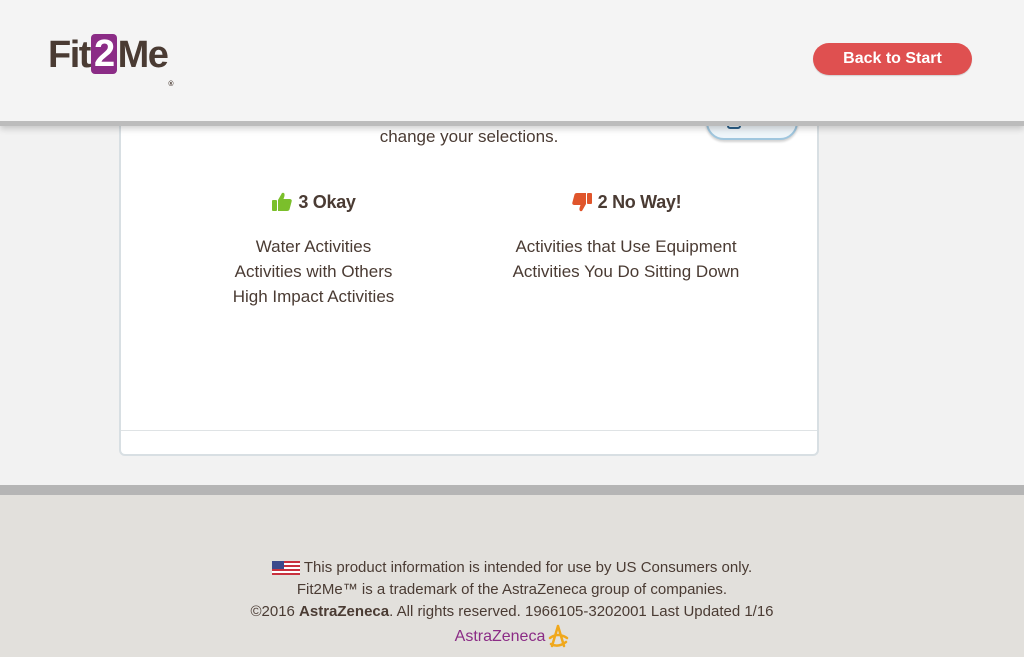 The height and width of the screenshot is (657, 1024). Describe the element at coordinates (469, 430) in the screenshot. I see `card-divider` at that location.